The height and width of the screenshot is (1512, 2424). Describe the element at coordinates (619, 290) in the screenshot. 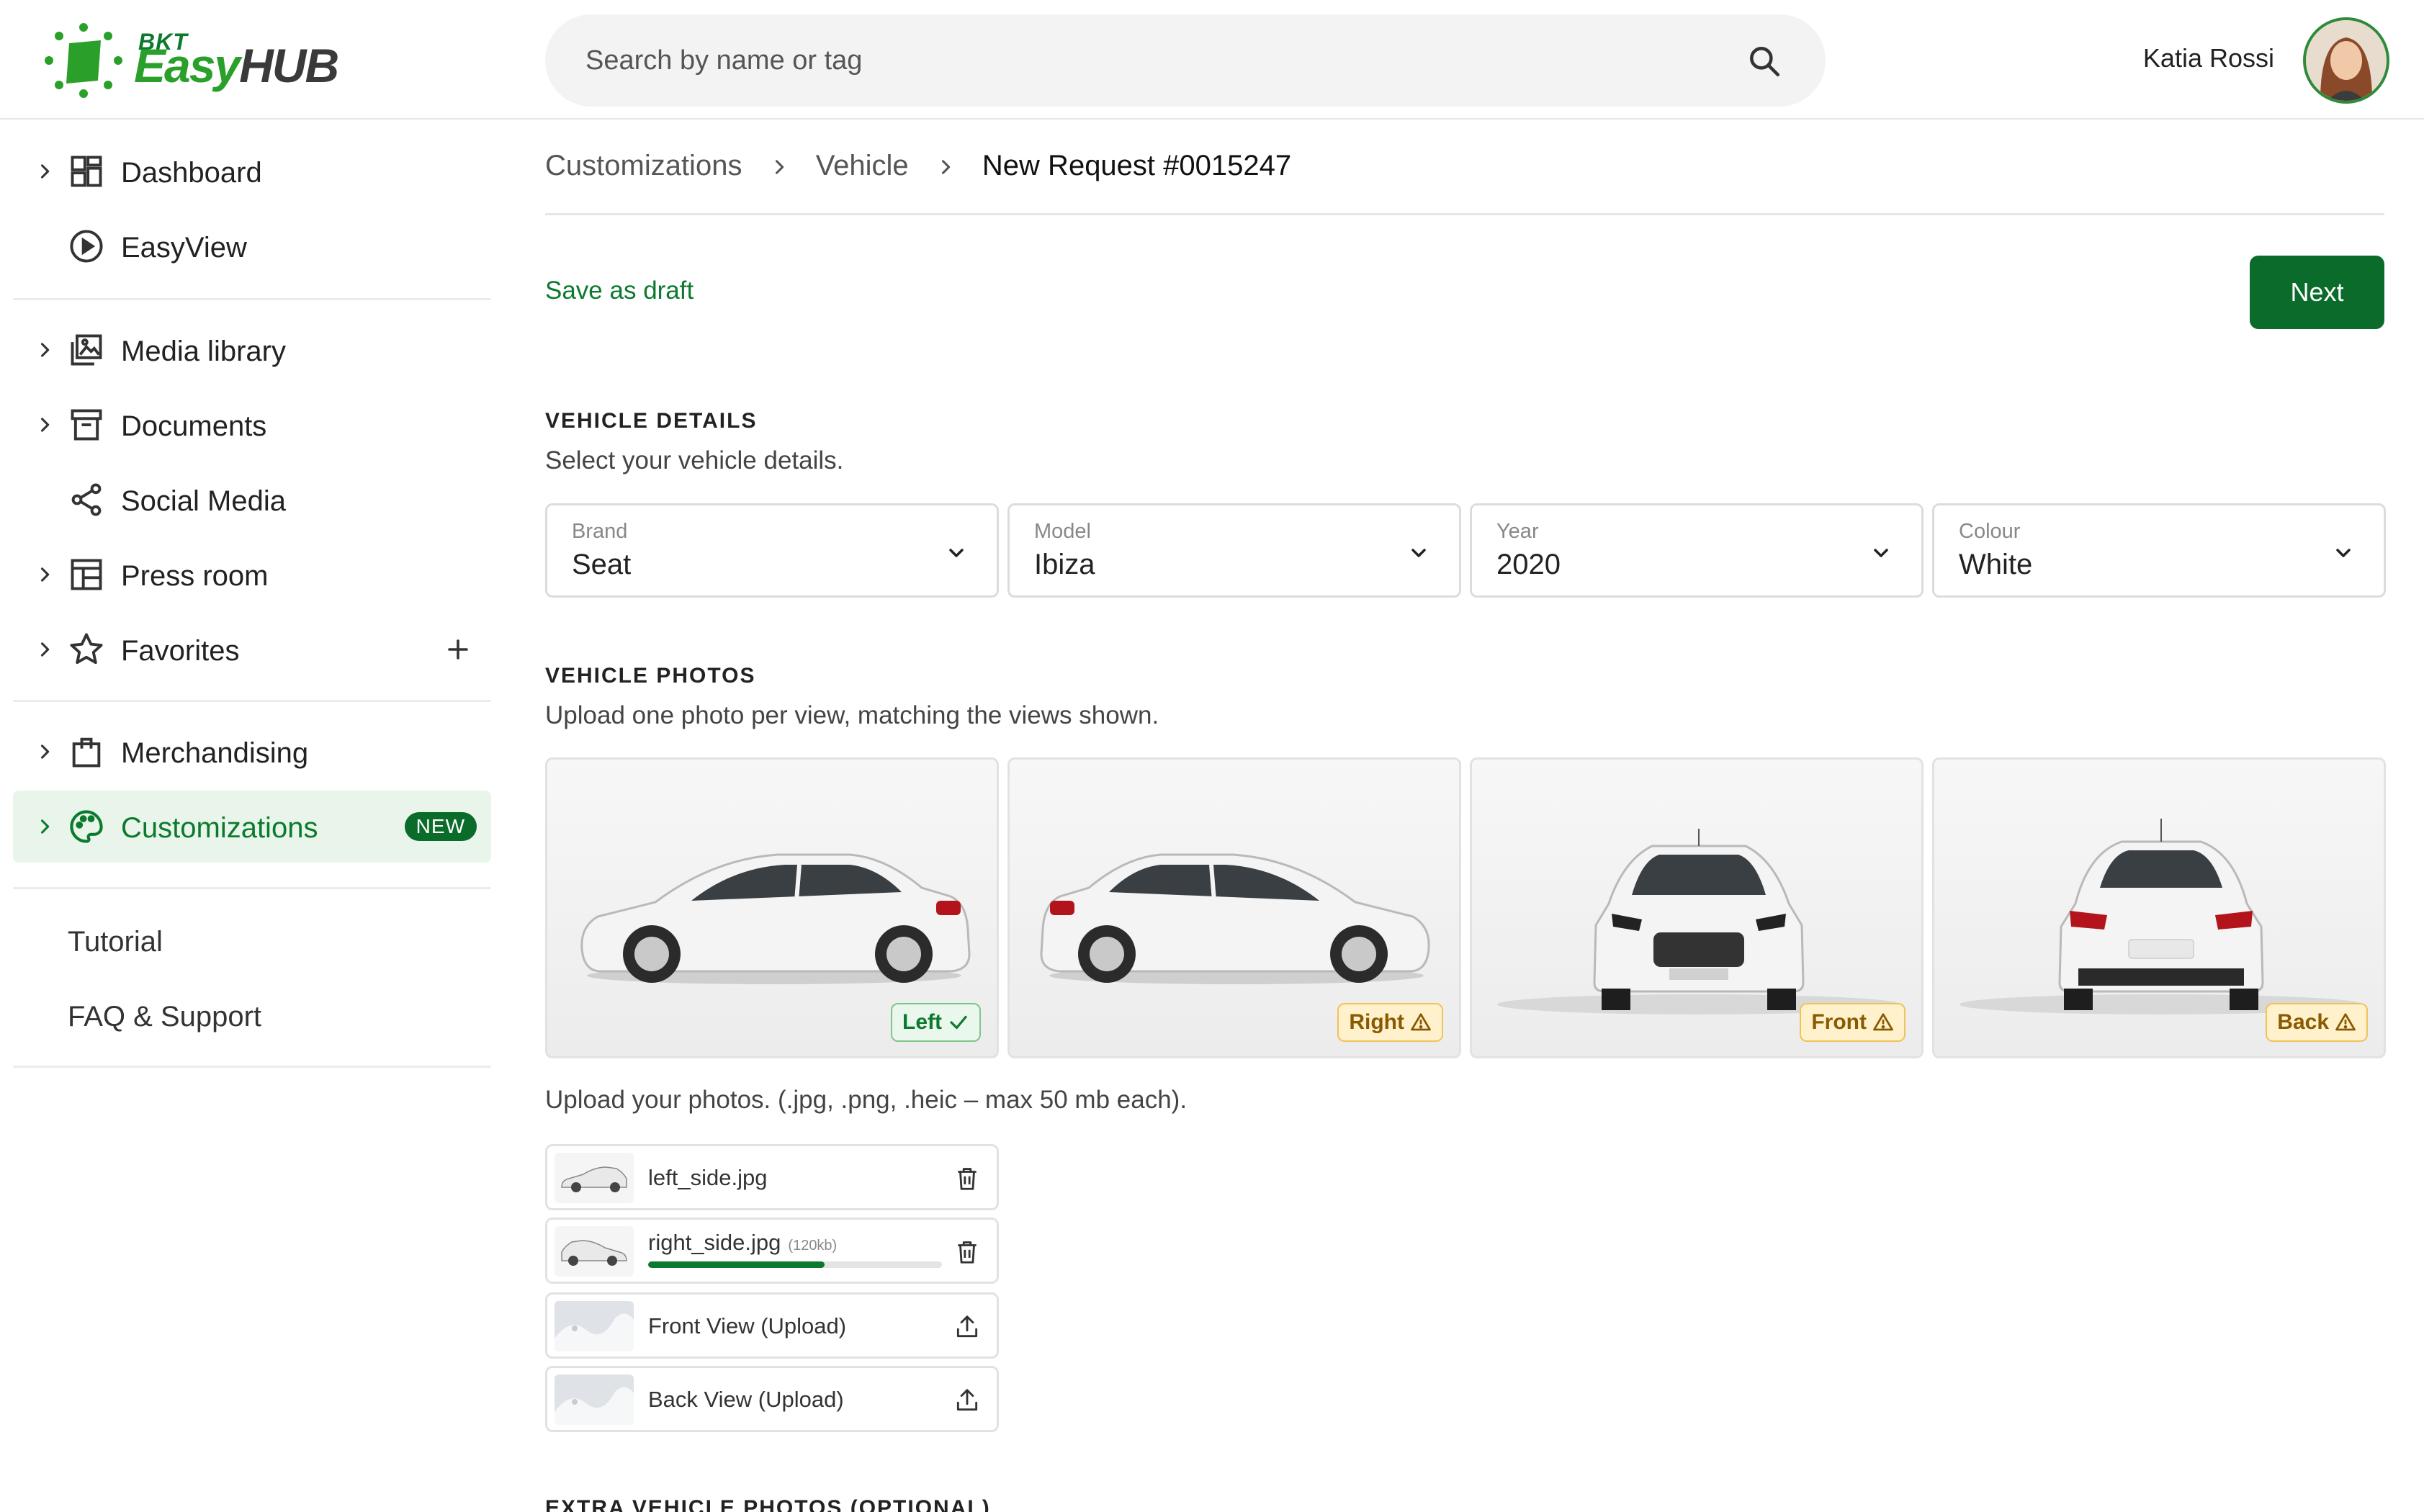

I see `save-as-draft-link: Save as draft` at that location.